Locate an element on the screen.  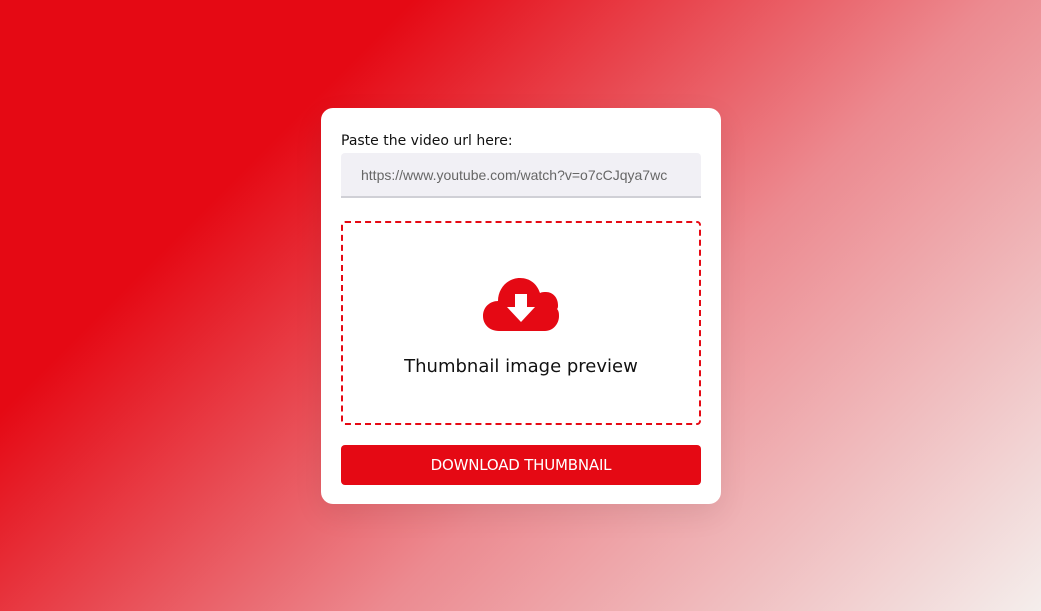
thumbnail-preview-area: Thumbnail image preview is located at coordinates (521, 323).